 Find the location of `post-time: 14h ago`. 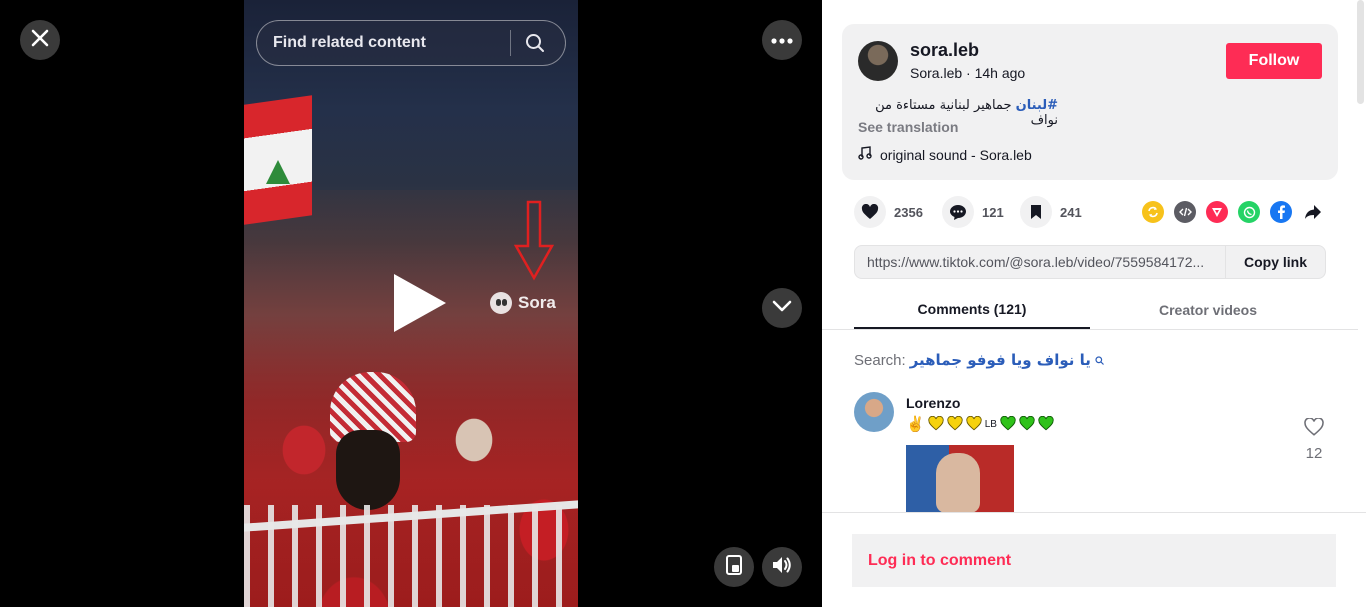

post-time: 14h ago is located at coordinates (1000, 73).